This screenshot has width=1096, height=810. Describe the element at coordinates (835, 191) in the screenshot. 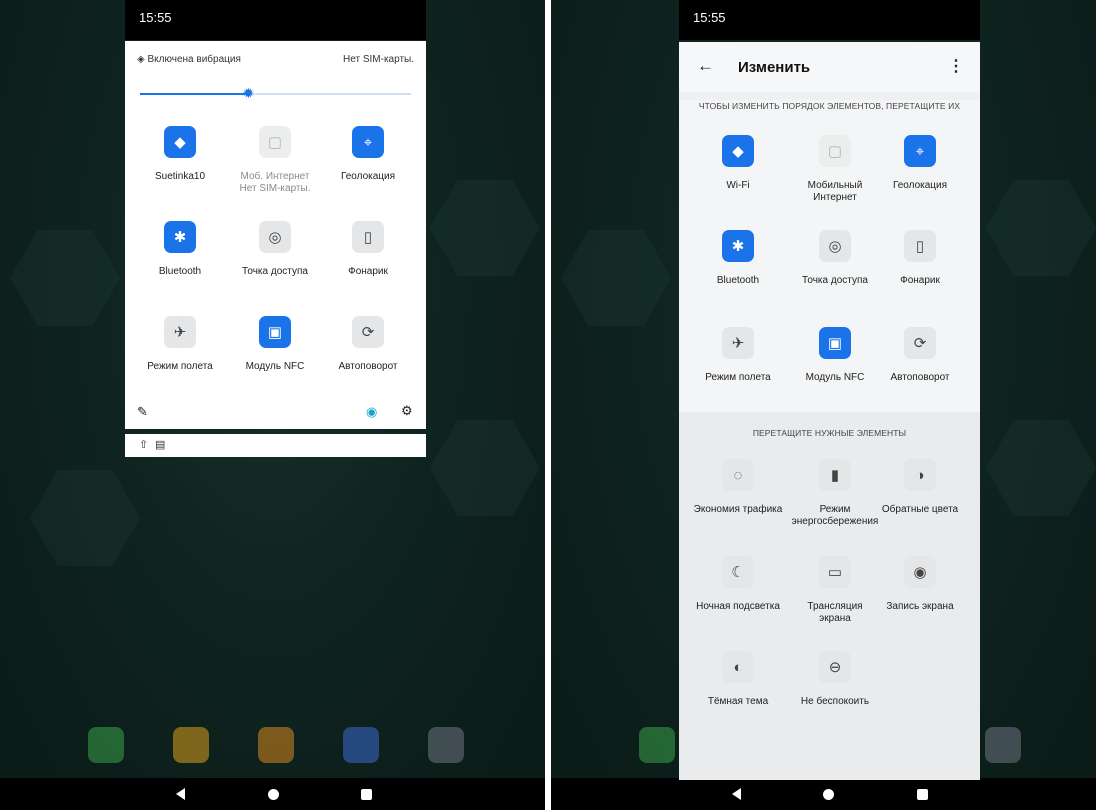

I see `tile-label: Мобильный Интернет` at that location.